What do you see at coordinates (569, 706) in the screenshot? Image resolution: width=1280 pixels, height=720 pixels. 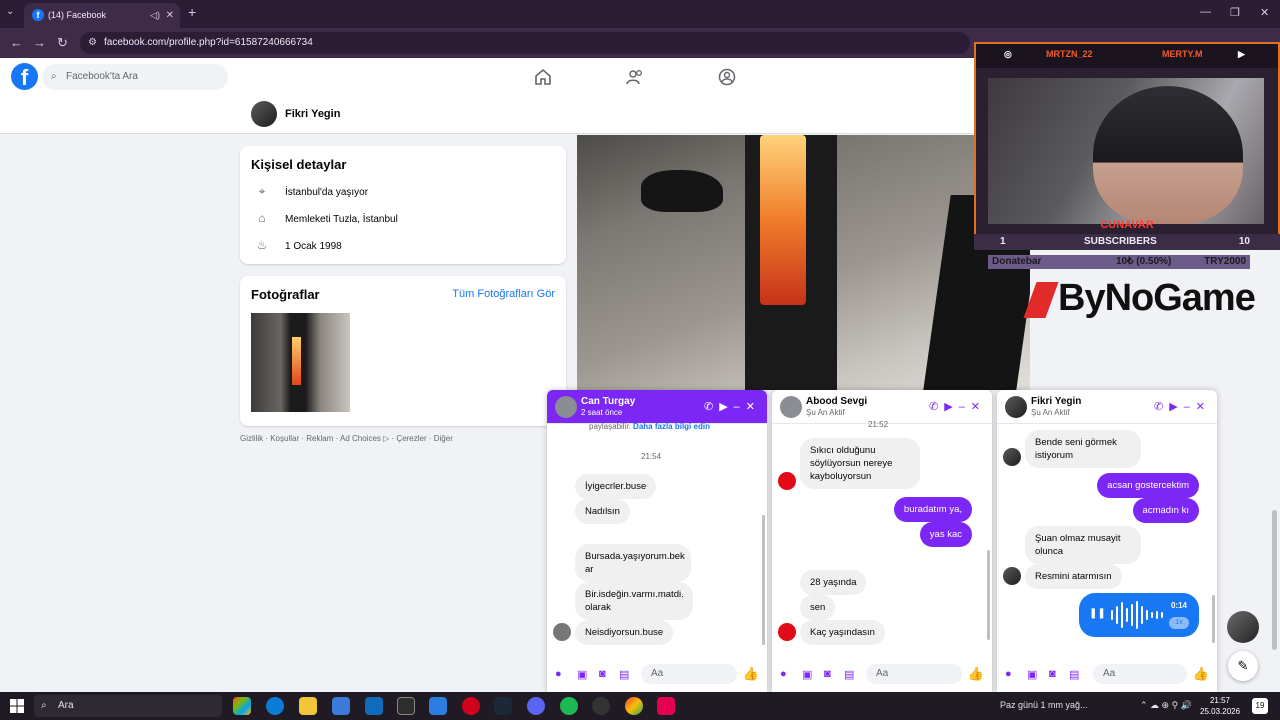 I see `spotify-app-icon` at bounding box center [569, 706].